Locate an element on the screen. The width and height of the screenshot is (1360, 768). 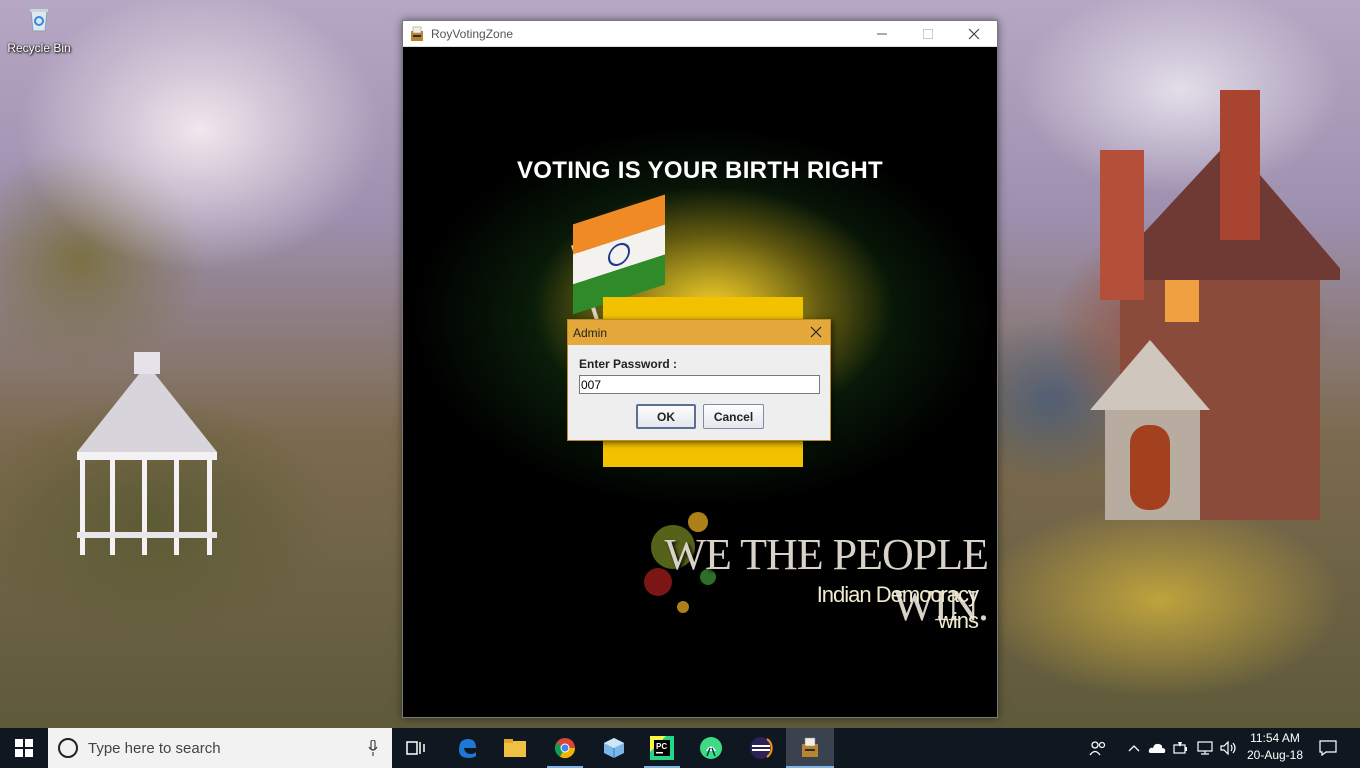
minimize-icon is located at coordinates (882, 34).